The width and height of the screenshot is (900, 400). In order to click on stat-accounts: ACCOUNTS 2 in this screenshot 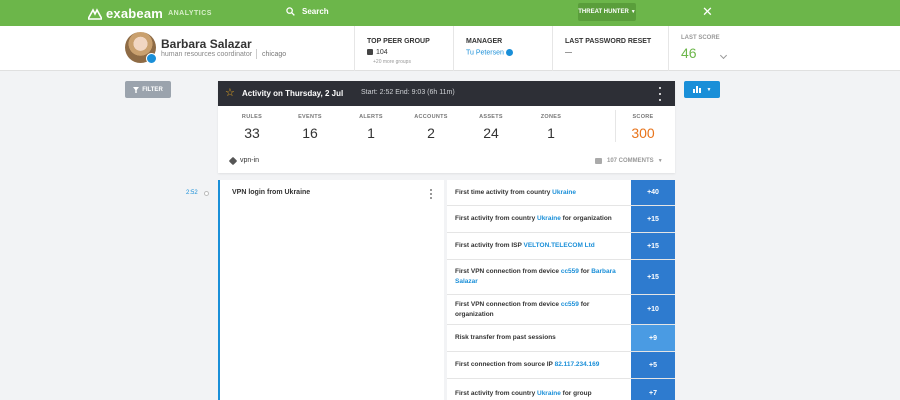, I will do `click(431, 127)`.